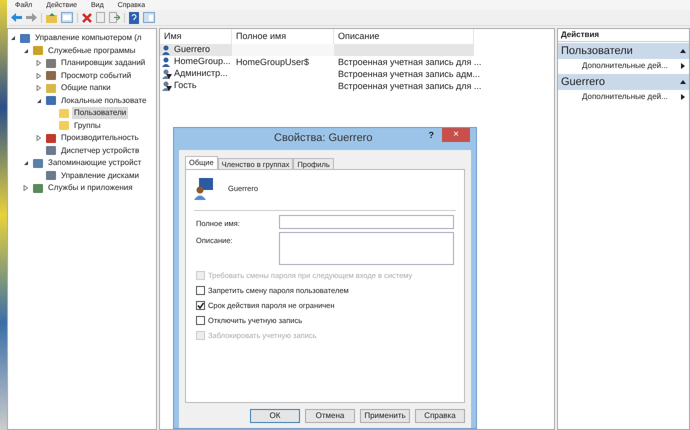 The width and height of the screenshot is (690, 430). Describe the element at coordinates (623, 82) in the screenshot. I see `actions-section-header: Guerrero` at that location.